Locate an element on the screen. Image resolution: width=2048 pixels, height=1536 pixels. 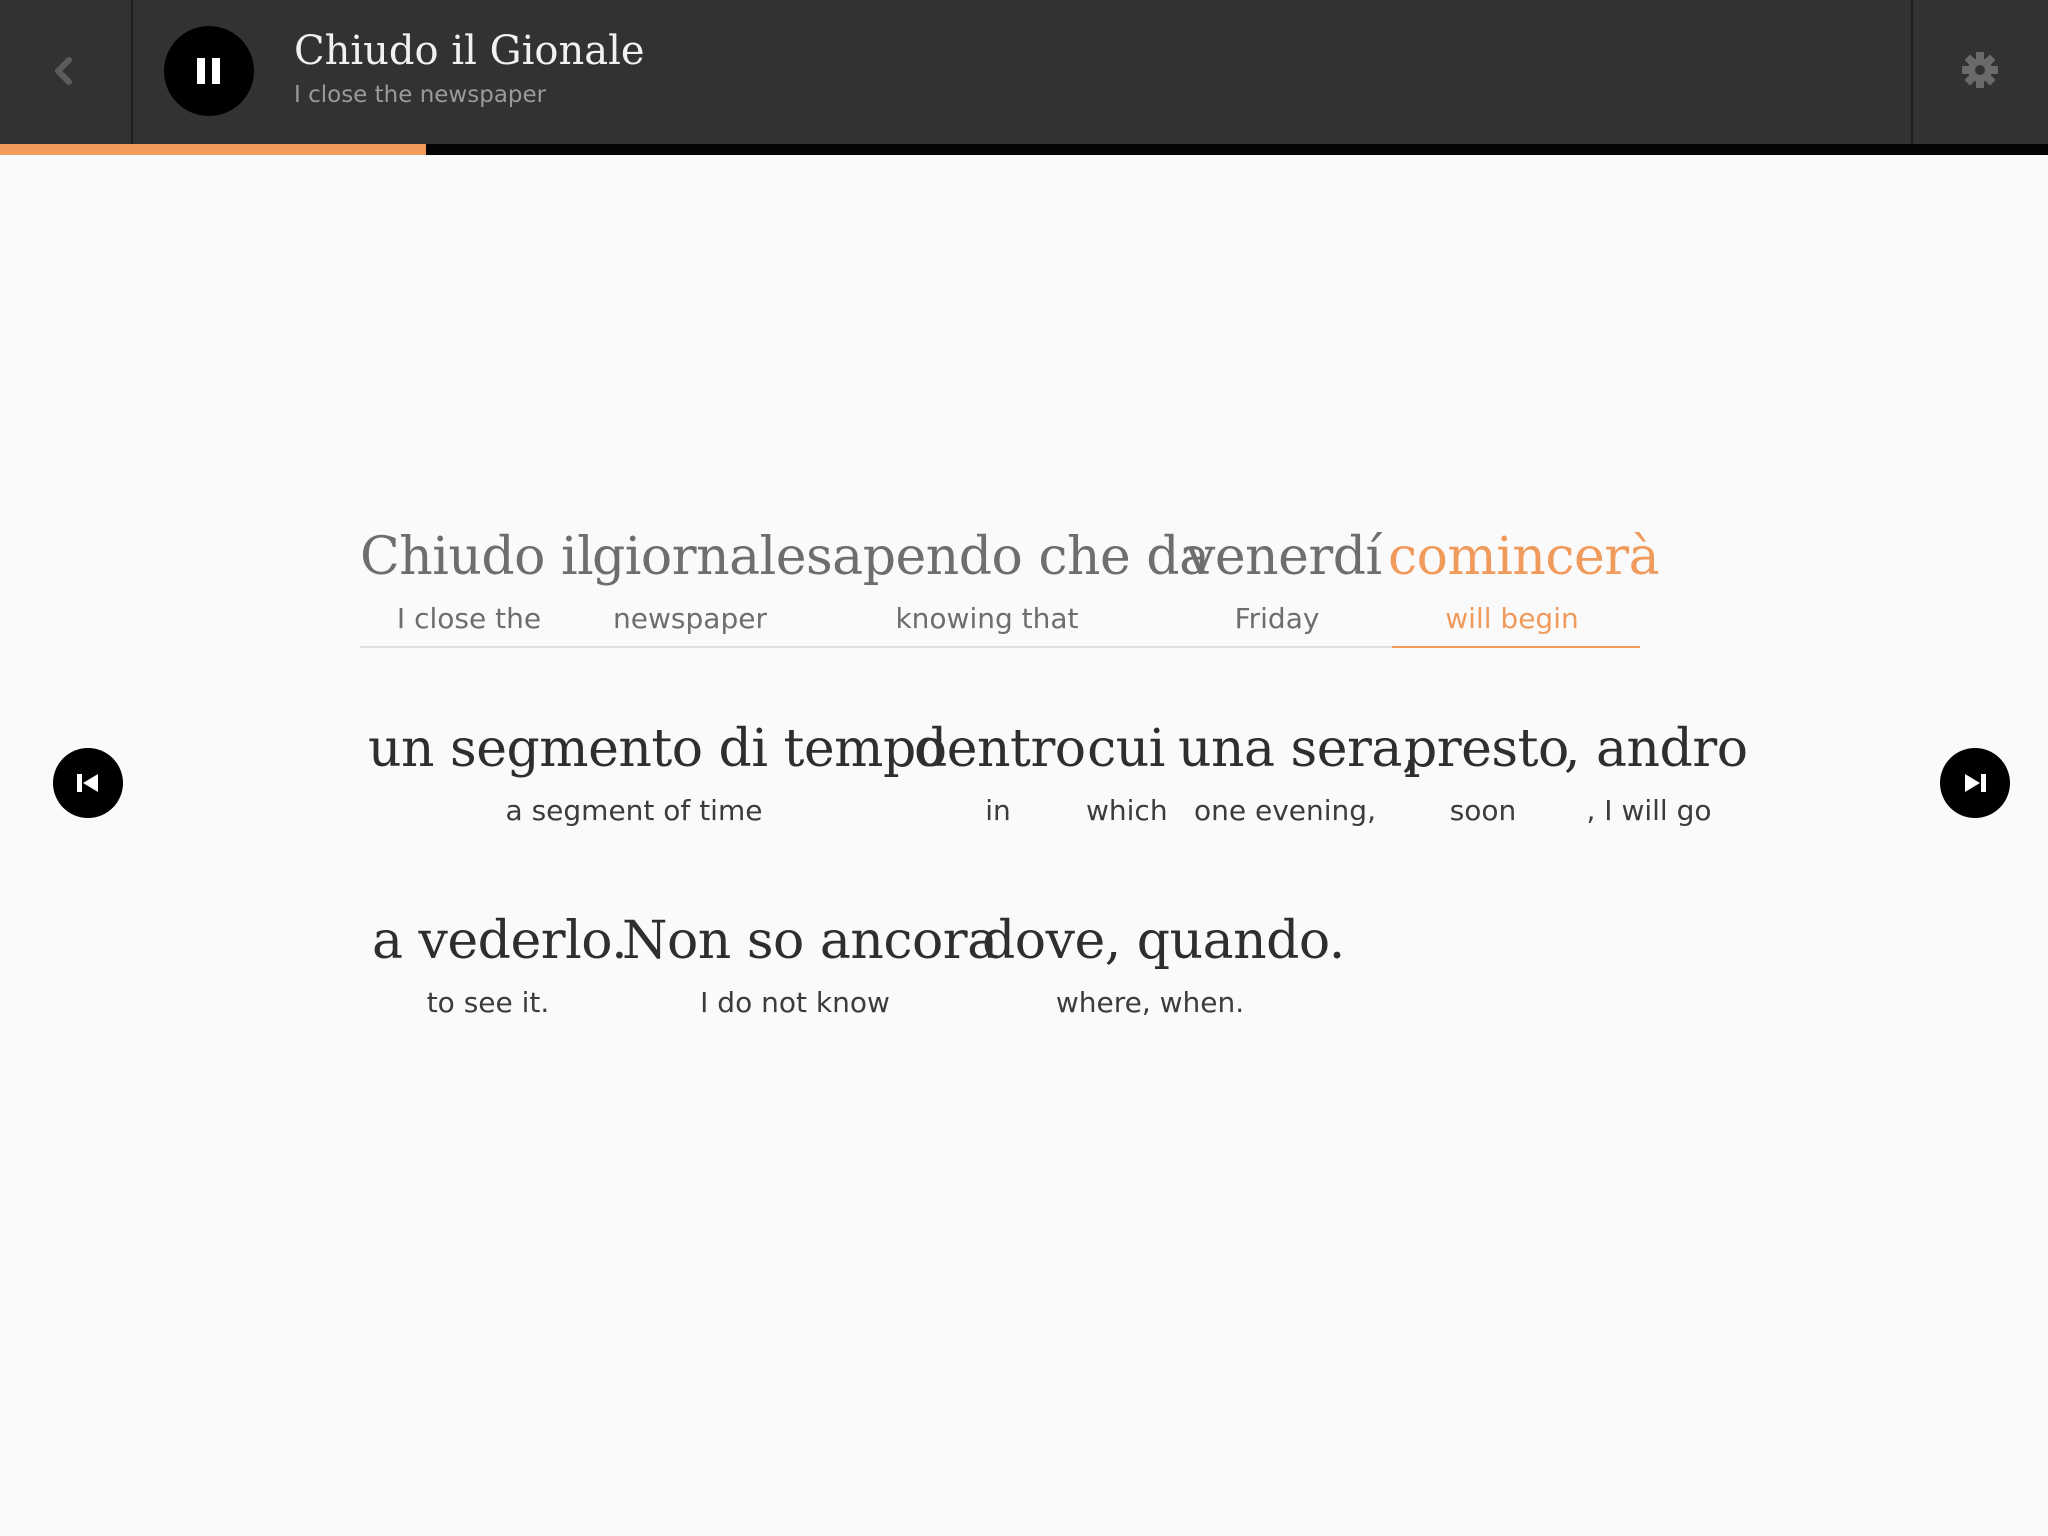
word-pair: presto soon is located at coordinates (1486, 772).